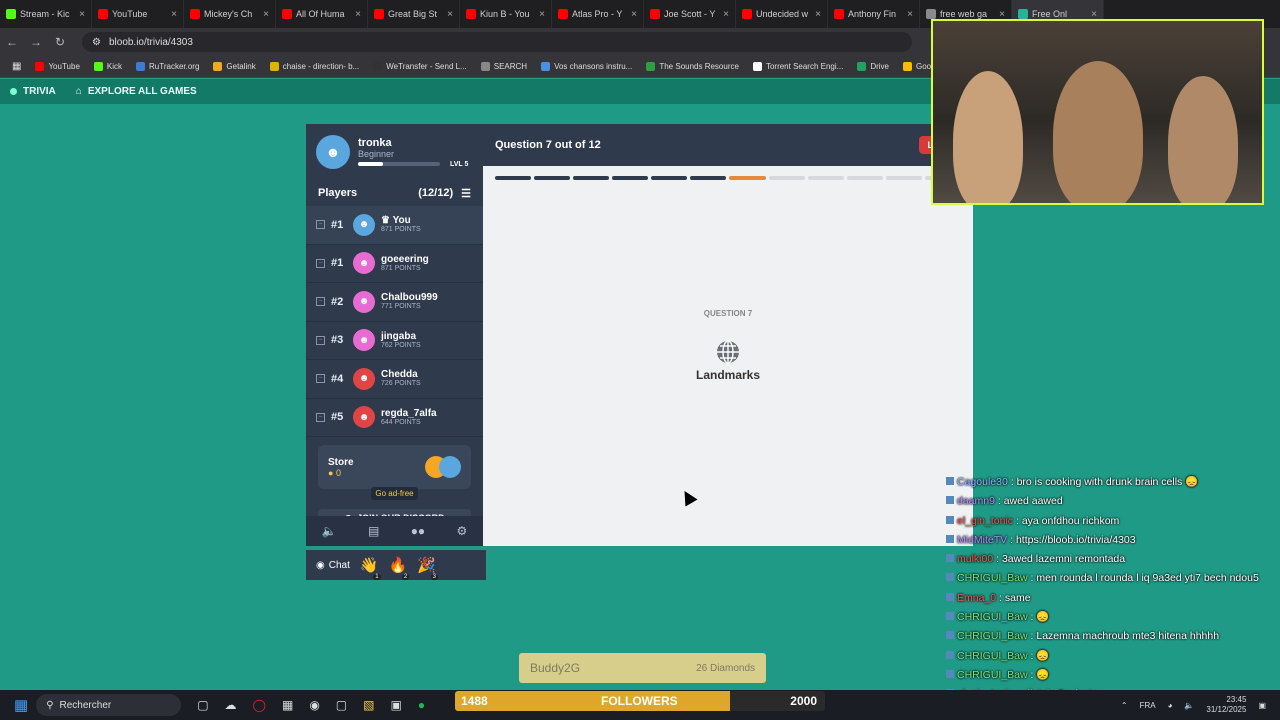  What do you see at coordinates (394, 341) in the screenshot?
I see `player-row: – #3 ☻ jingaba 762 POINTS` at bounding box center [394, 341].